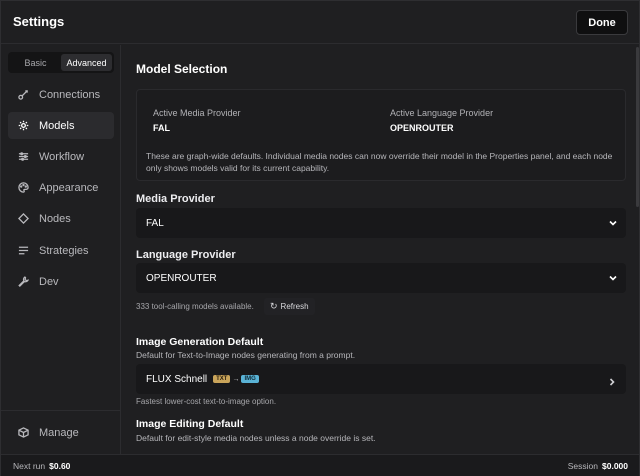  What do you see at coordinates (35, 62) in the screenshot?
I see `mode-basic-button: Basic` at bounding box center [35, 62].